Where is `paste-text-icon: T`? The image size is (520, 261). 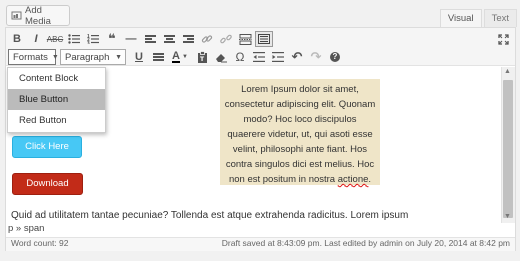 paste-text-icon: T is located at coordinates (202, 57).